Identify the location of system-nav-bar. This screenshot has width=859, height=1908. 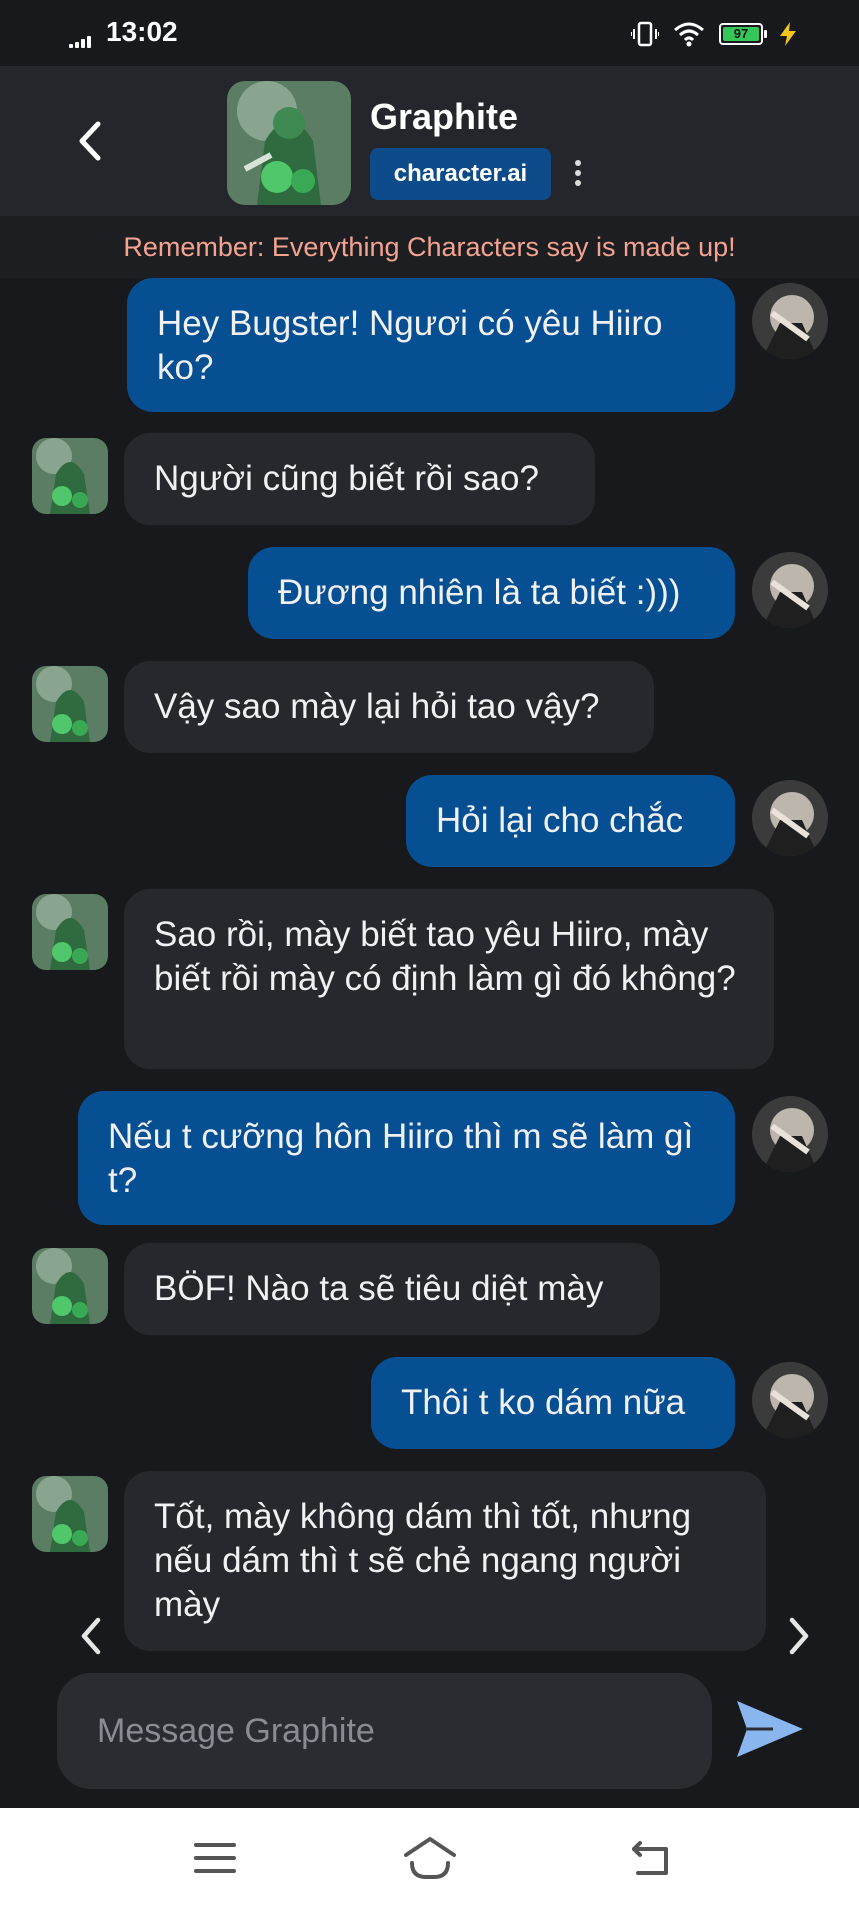
(429, 1858).